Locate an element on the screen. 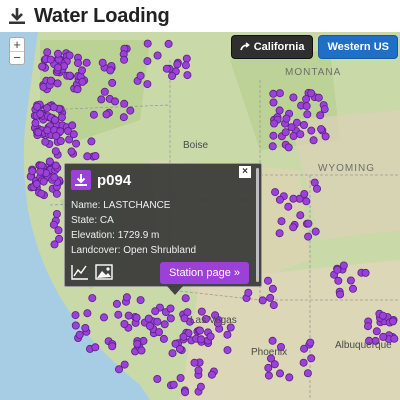 Image resolution: width=400 pixels, height=400 pixels. station-page-button: Station page » is located at coordinates (204, 273).